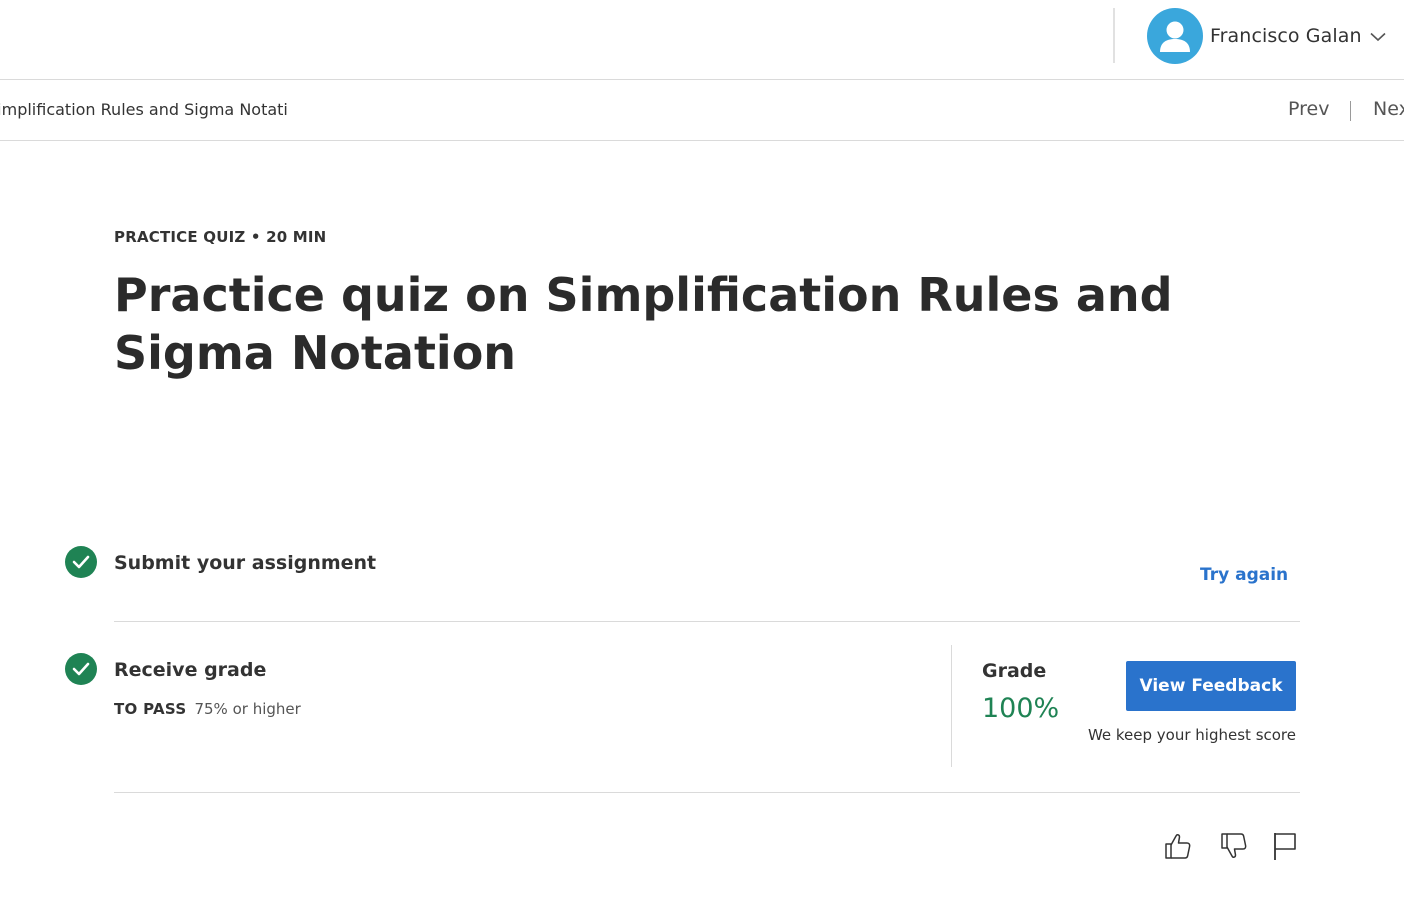  Describe the element at coordinates (1350, 111) in the screenshot. I see `nav-separator` at that location.